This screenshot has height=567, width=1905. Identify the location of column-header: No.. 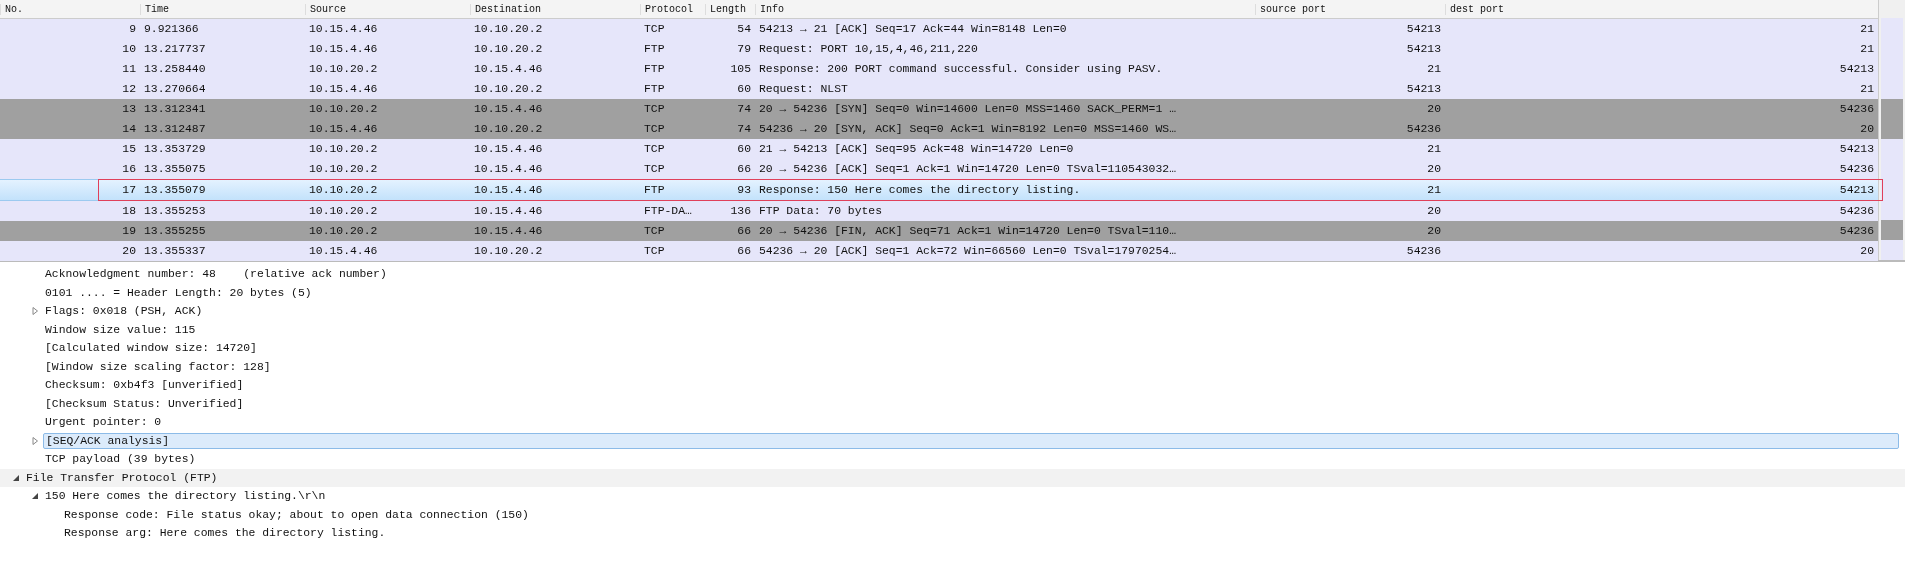
(70, 9).